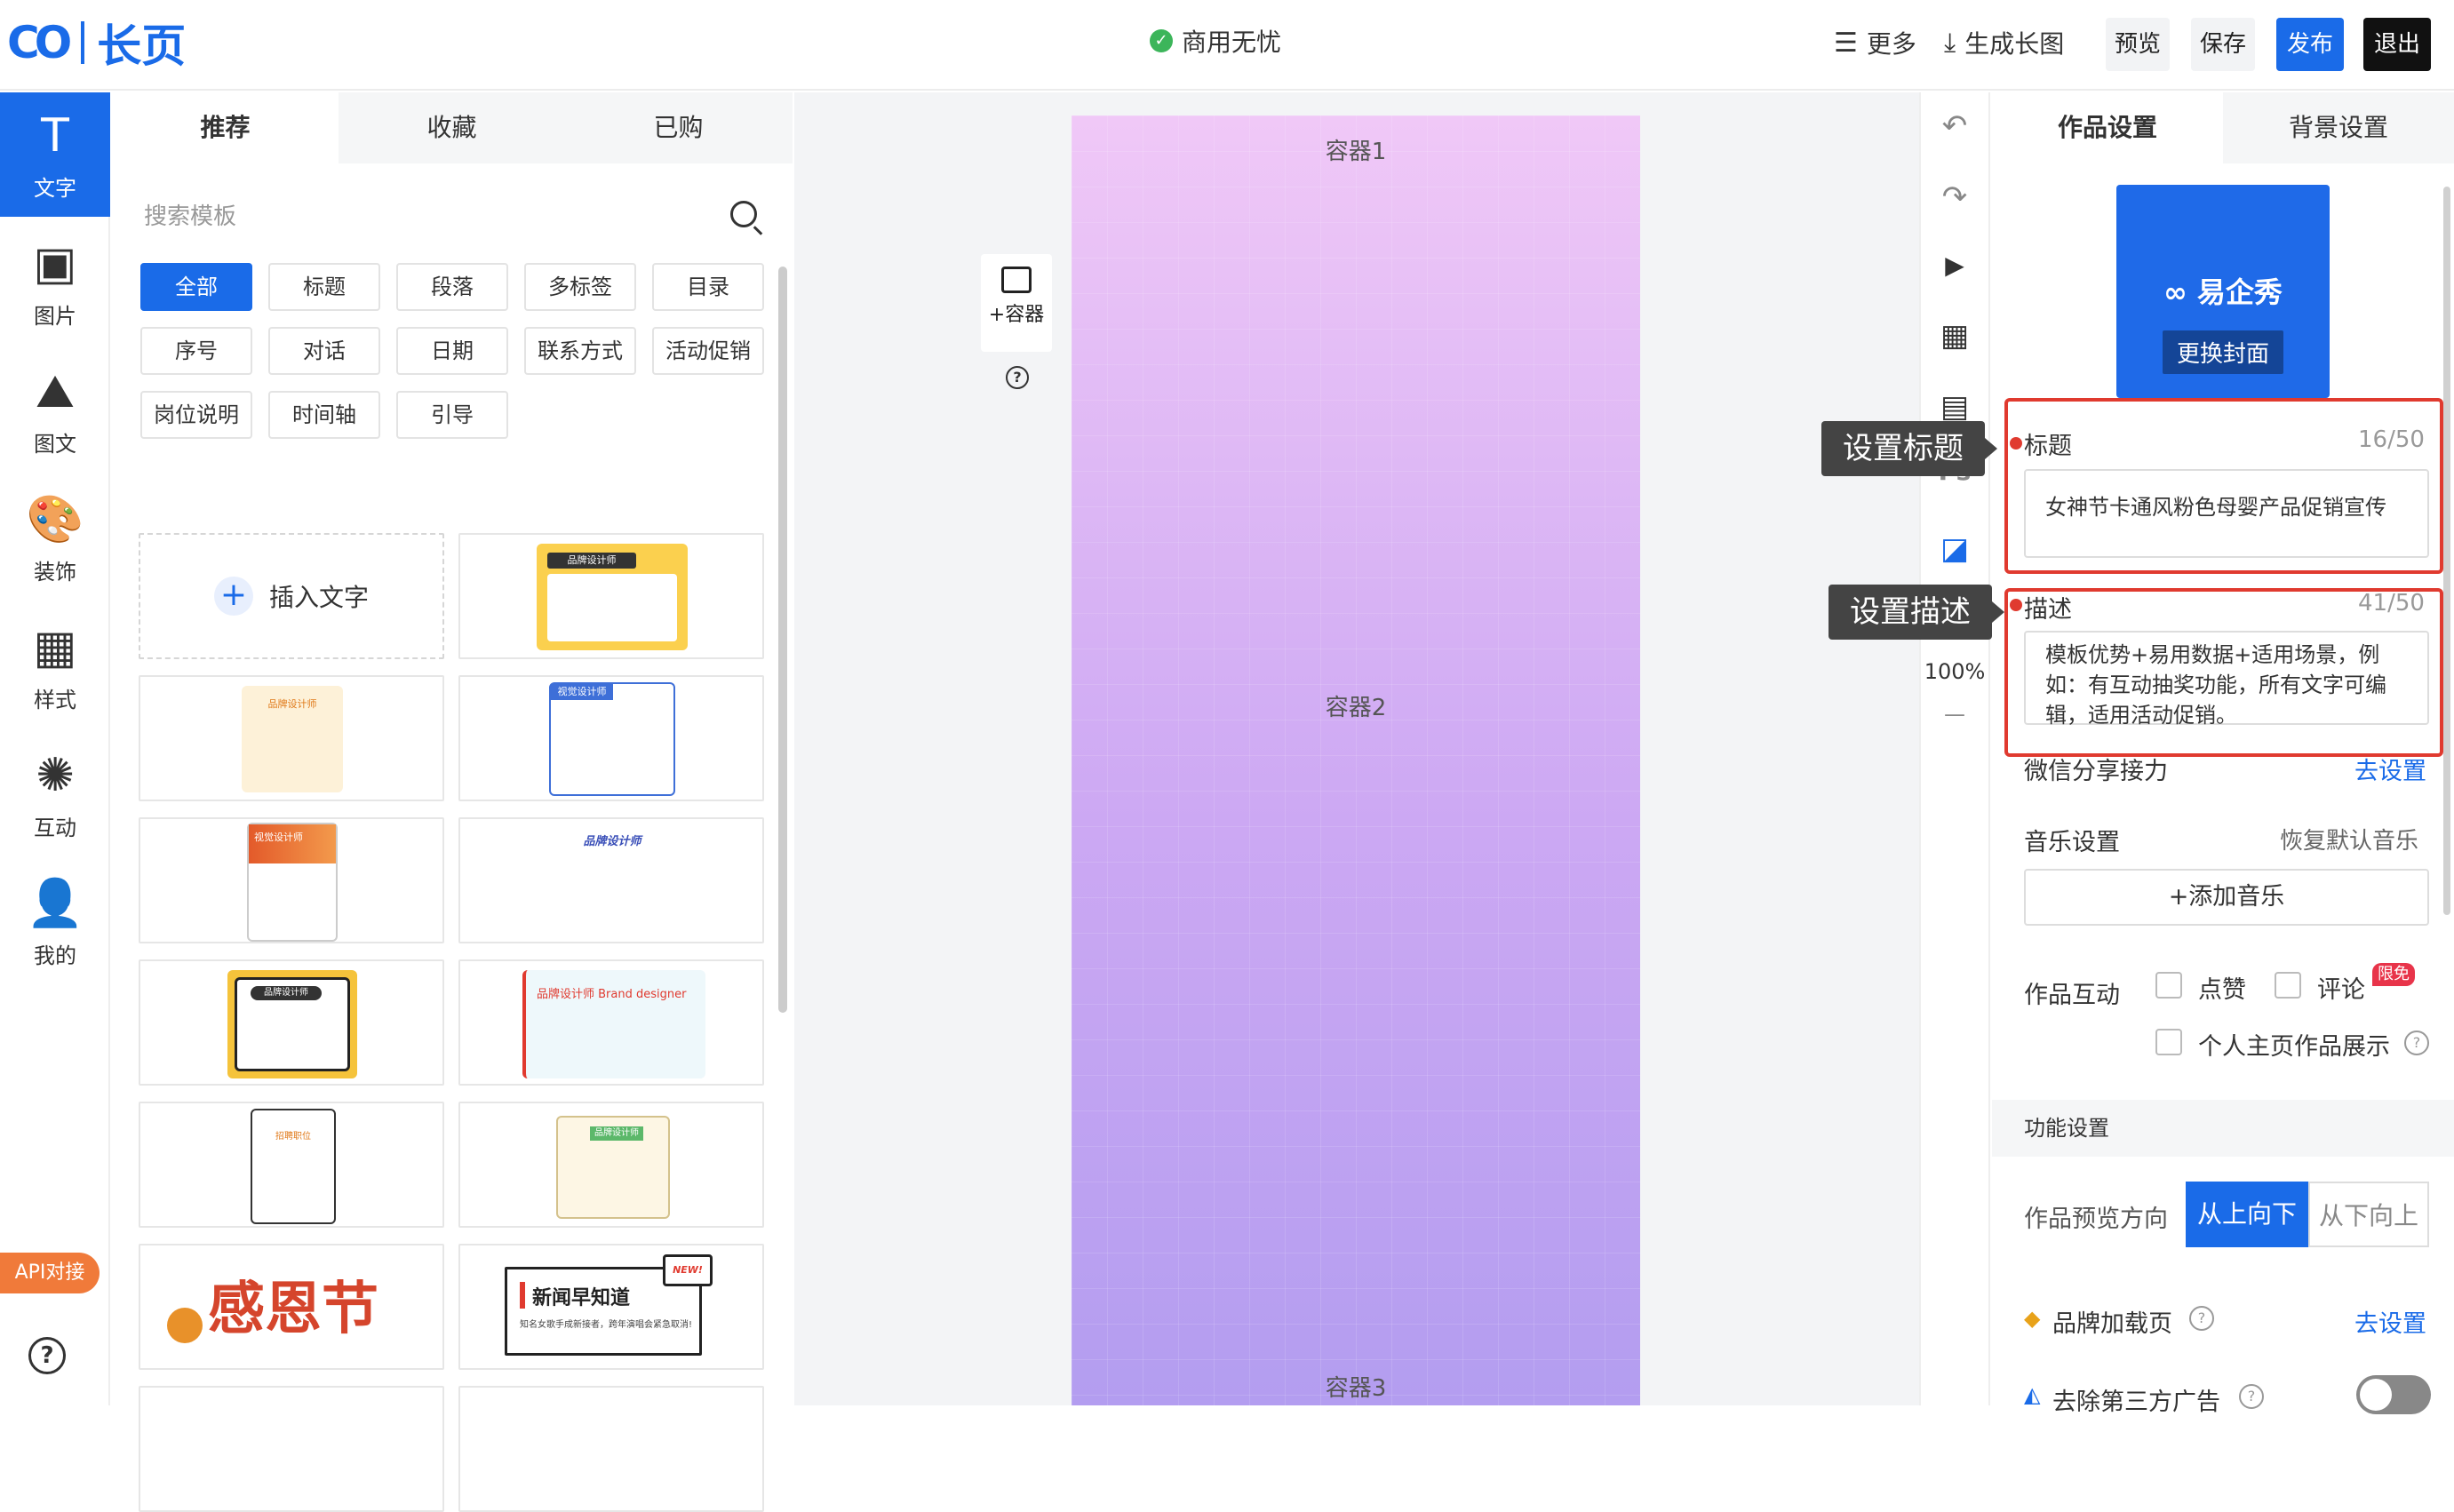 Image resolution: width=2454 pixels, height=1512 pixels. Describe the element at coordinates (1954, 407) in the screenshot. I see `document-icon: ▤` at that location.